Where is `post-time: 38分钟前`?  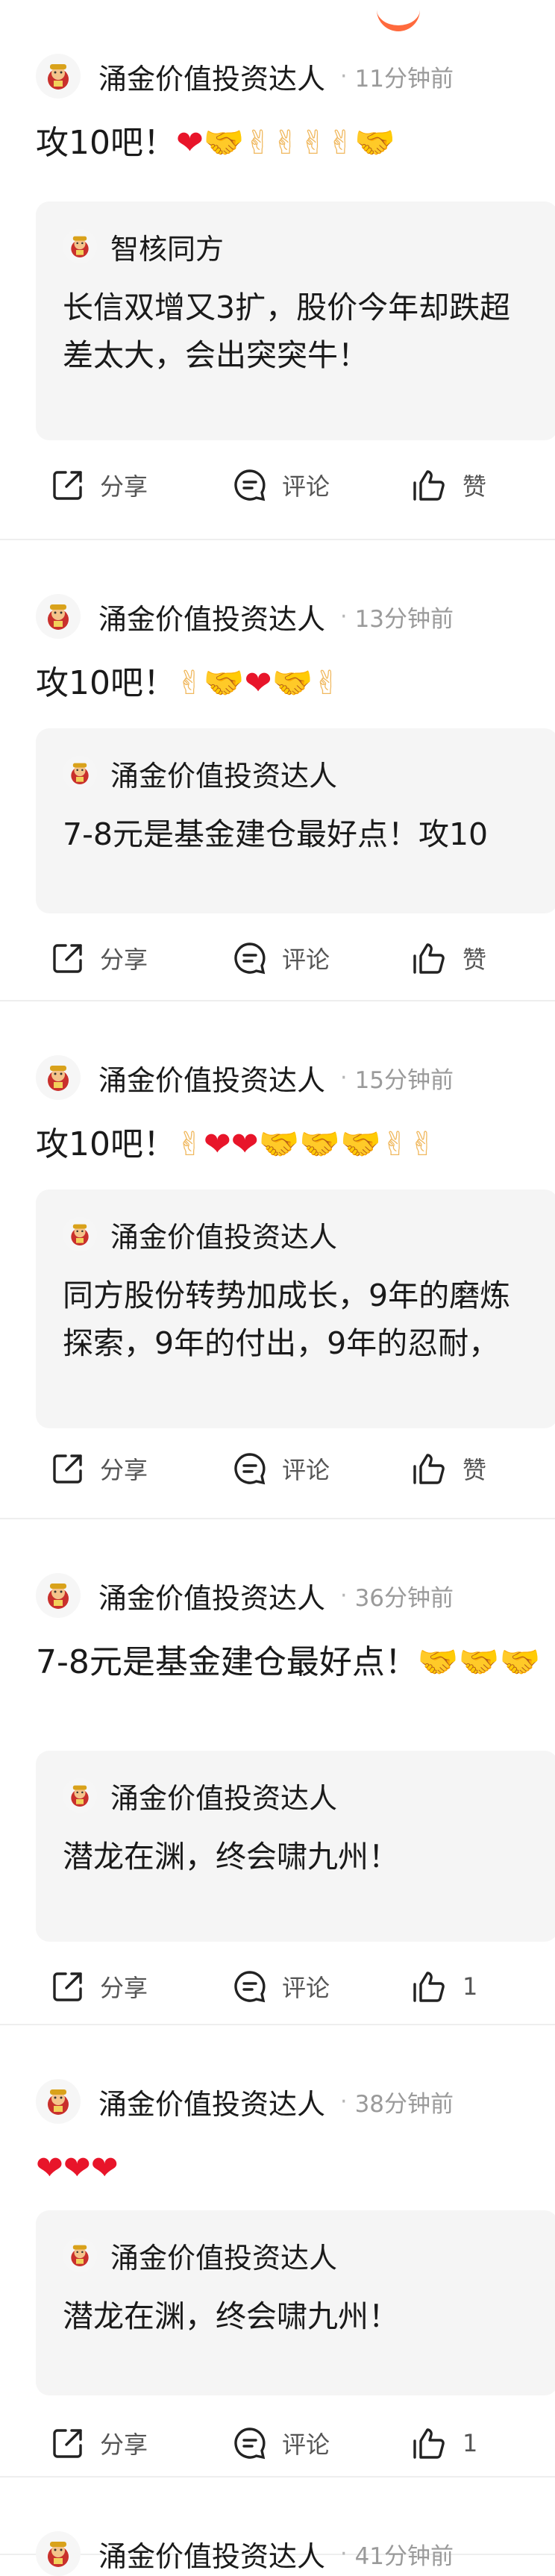 post-time: 38分钟前 is located at coordinates (404, 2104).